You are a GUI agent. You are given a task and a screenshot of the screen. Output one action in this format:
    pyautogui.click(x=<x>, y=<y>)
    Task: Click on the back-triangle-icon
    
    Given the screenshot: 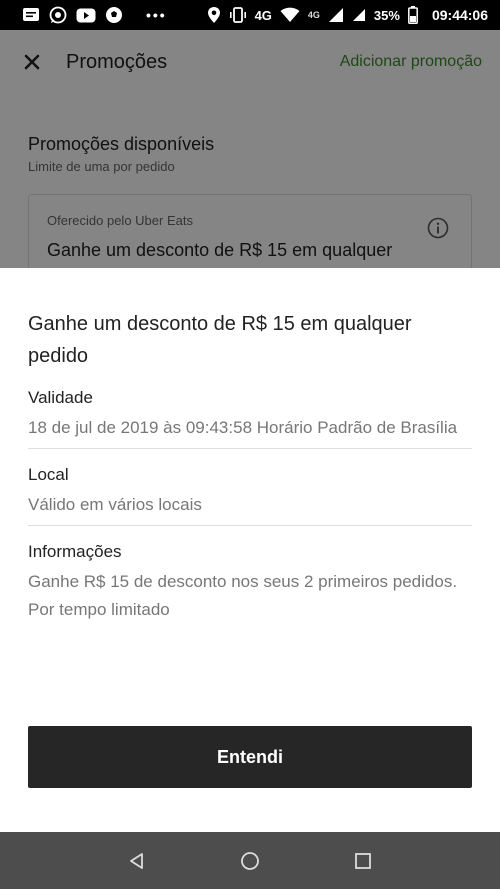 What is the action you would take?
    pyautogui.click(x=136, y=860)
    